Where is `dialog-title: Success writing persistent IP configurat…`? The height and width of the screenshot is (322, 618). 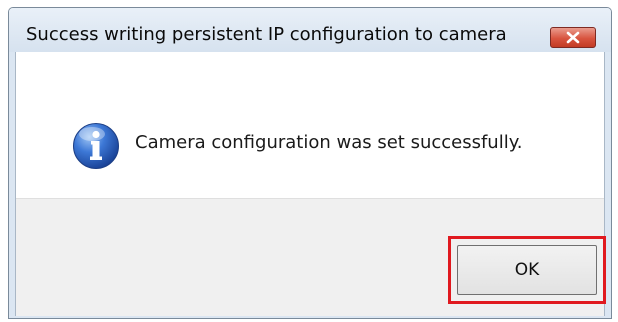
dialog-title: Success writing persistent IP configurat… is located at coordinates (266, 34).